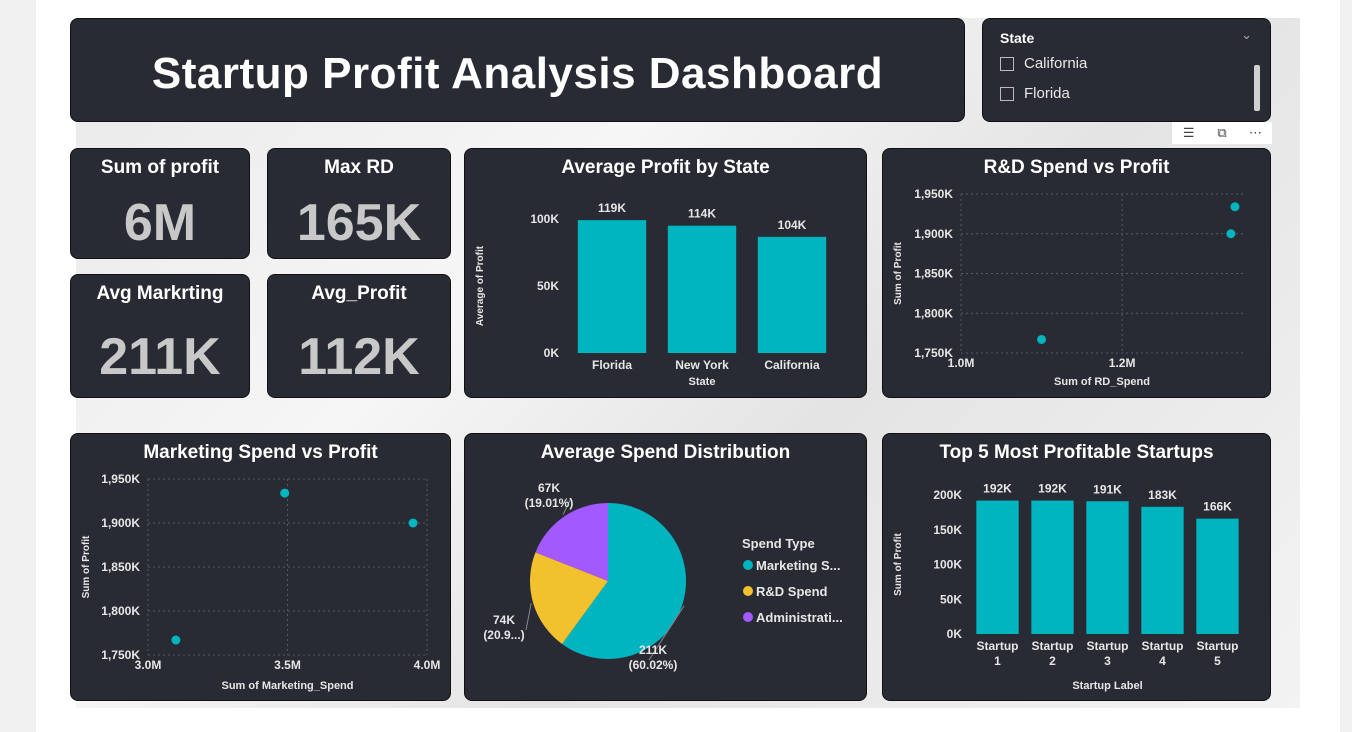 The image size is (1352, 732). What do you see at coordinates (997, 661) in the screenshot?
I see `x-tick-label: 1` at bounding box center [997, 661].